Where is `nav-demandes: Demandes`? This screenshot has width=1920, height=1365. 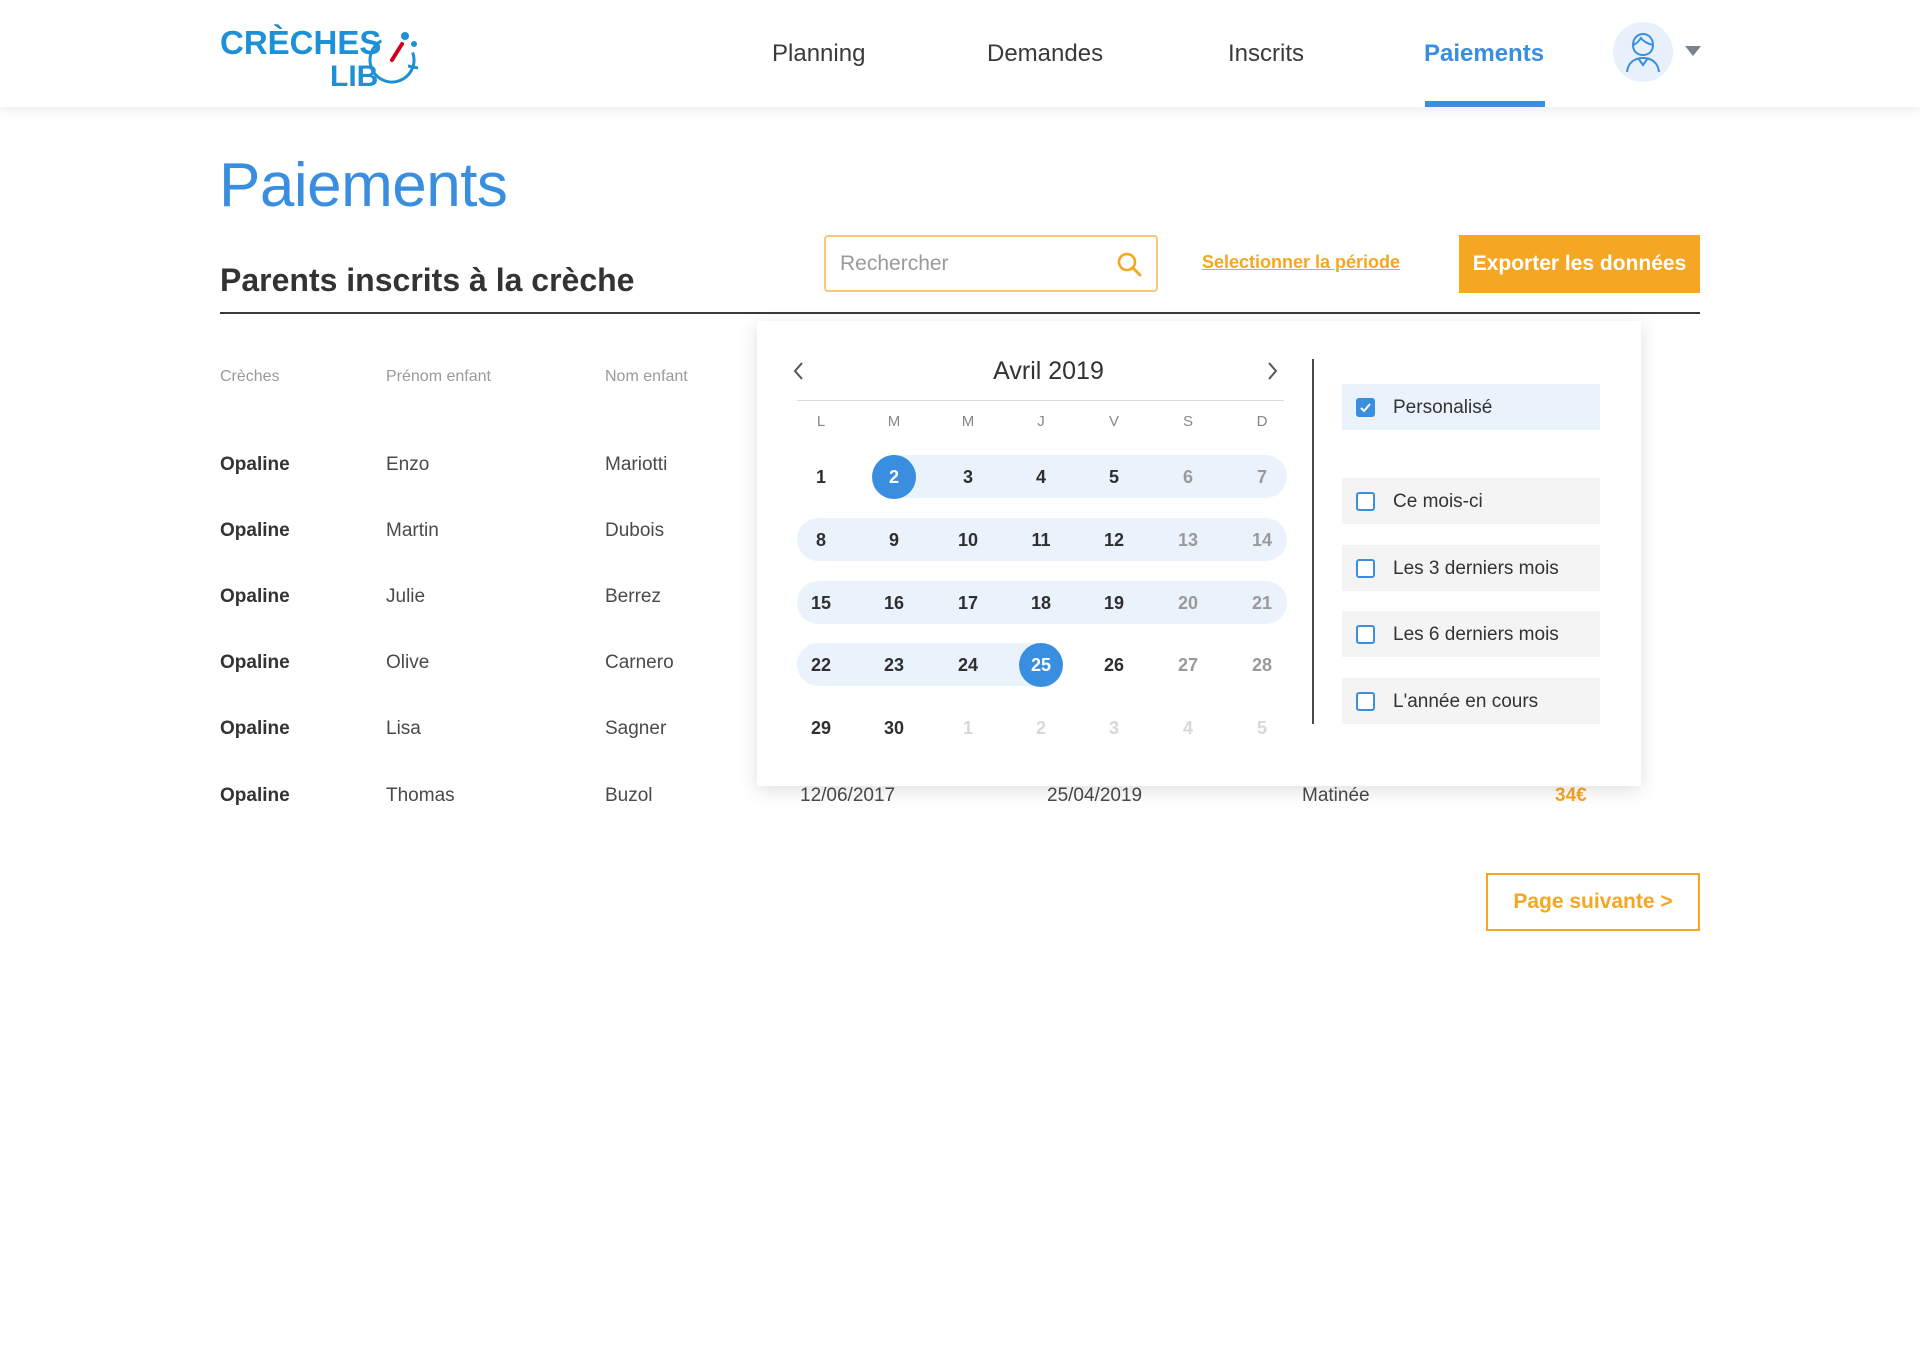 nav-demandes: Demandes is located at coordinates (1045, 54).